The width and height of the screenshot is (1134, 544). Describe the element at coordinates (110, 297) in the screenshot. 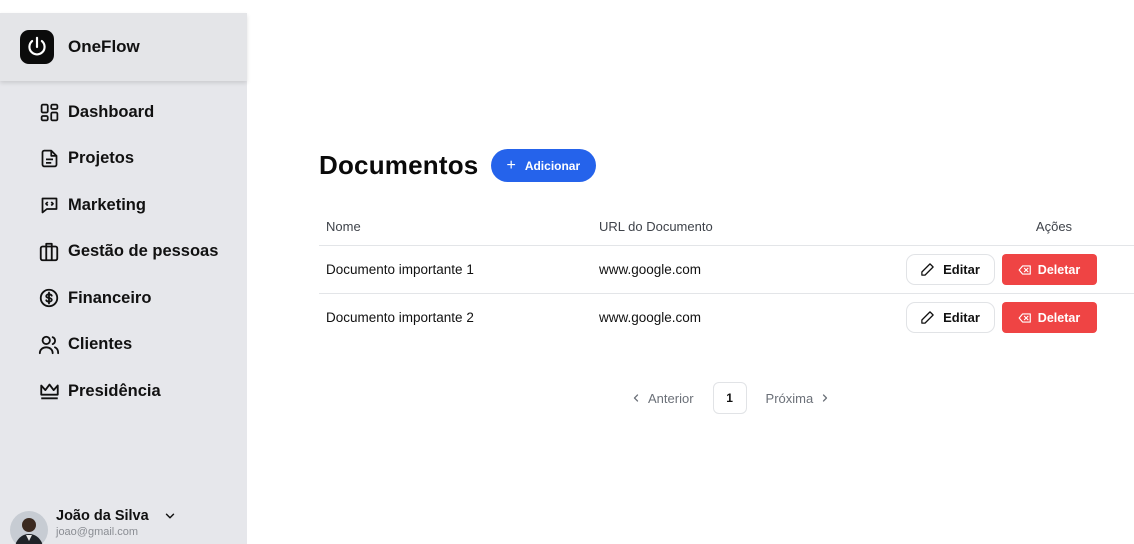

I see `sidebar-item-label: Financeiro` at that location.